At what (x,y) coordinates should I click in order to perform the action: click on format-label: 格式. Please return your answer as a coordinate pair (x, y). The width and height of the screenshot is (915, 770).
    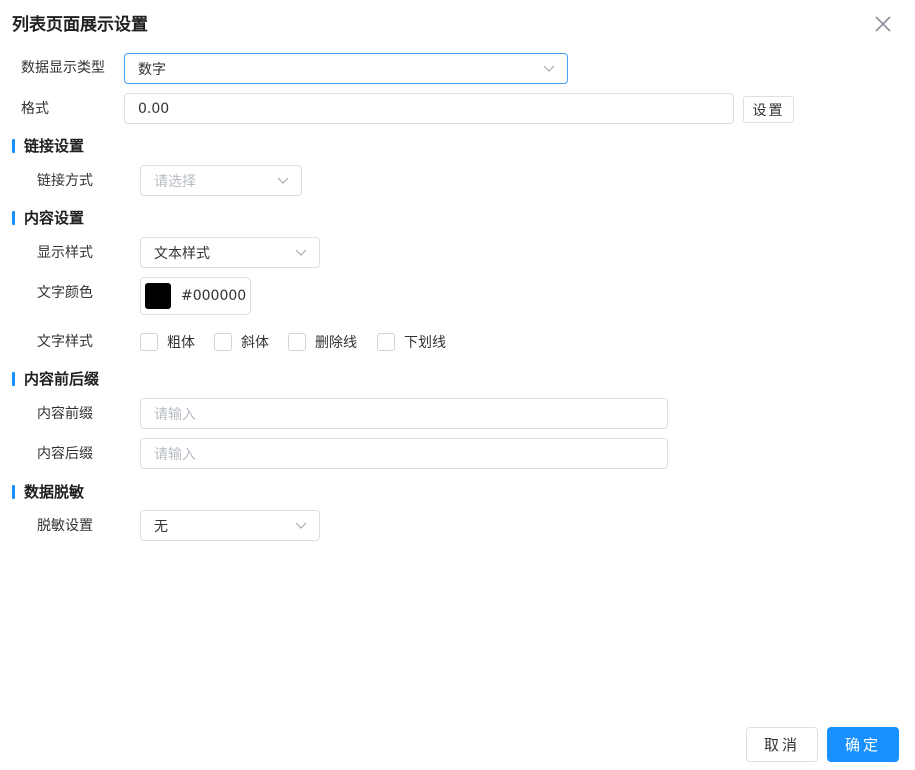
    Looking at the image, I should click on (35, 109).